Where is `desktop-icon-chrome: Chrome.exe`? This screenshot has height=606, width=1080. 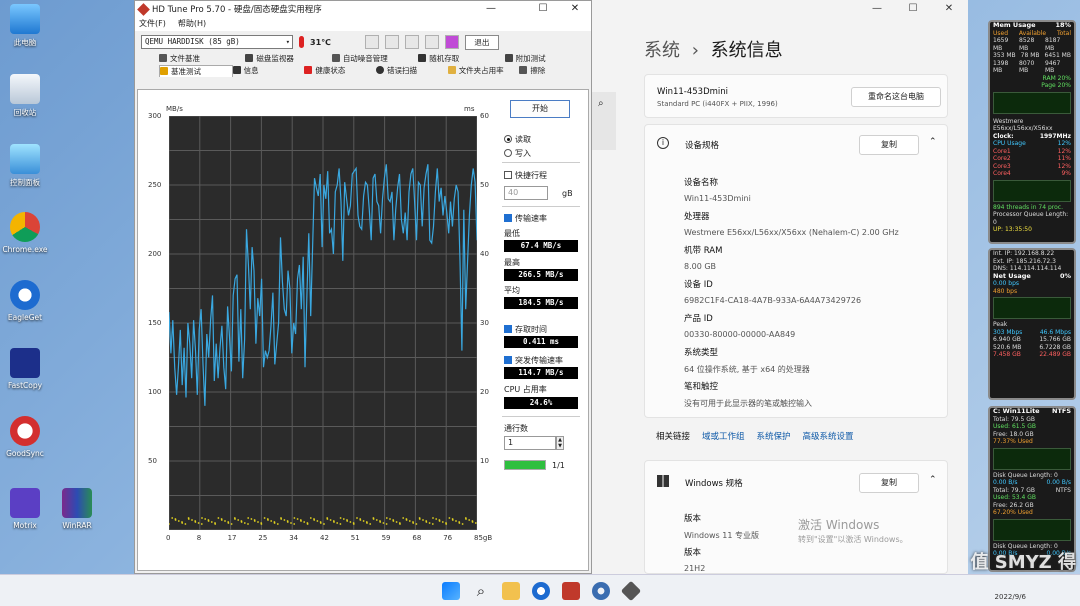 desktop-icon-chrome: Chrome.exe is located at coordinates (25, 233).